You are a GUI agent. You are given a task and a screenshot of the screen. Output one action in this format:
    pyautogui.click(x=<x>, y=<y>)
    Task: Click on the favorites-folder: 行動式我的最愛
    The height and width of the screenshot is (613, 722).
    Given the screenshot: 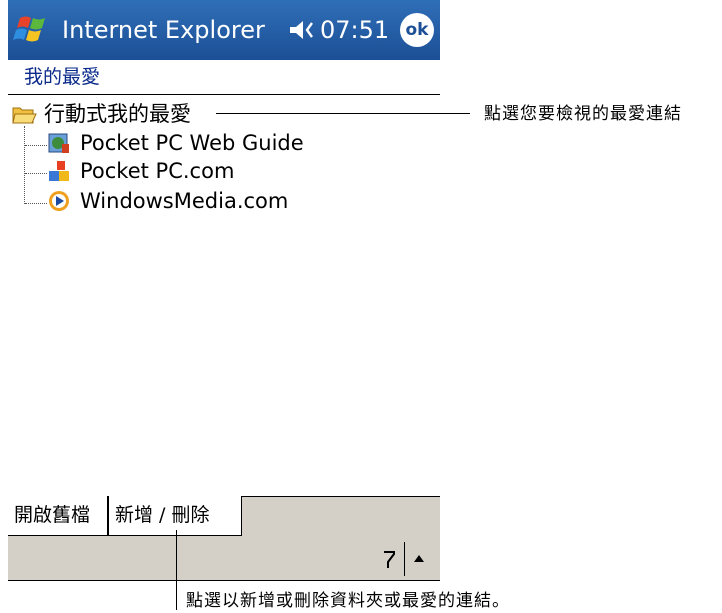 What is the action you would take?
    pyautogui.click(x=117, y=114)
    